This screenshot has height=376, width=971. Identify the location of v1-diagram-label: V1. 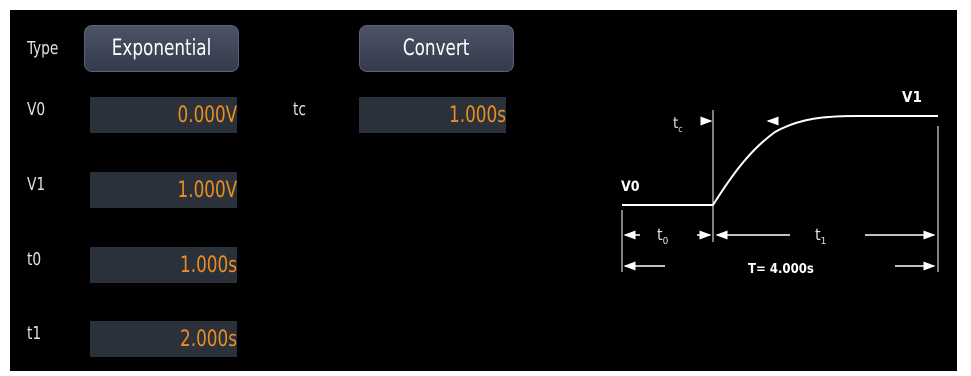
(912, 97).